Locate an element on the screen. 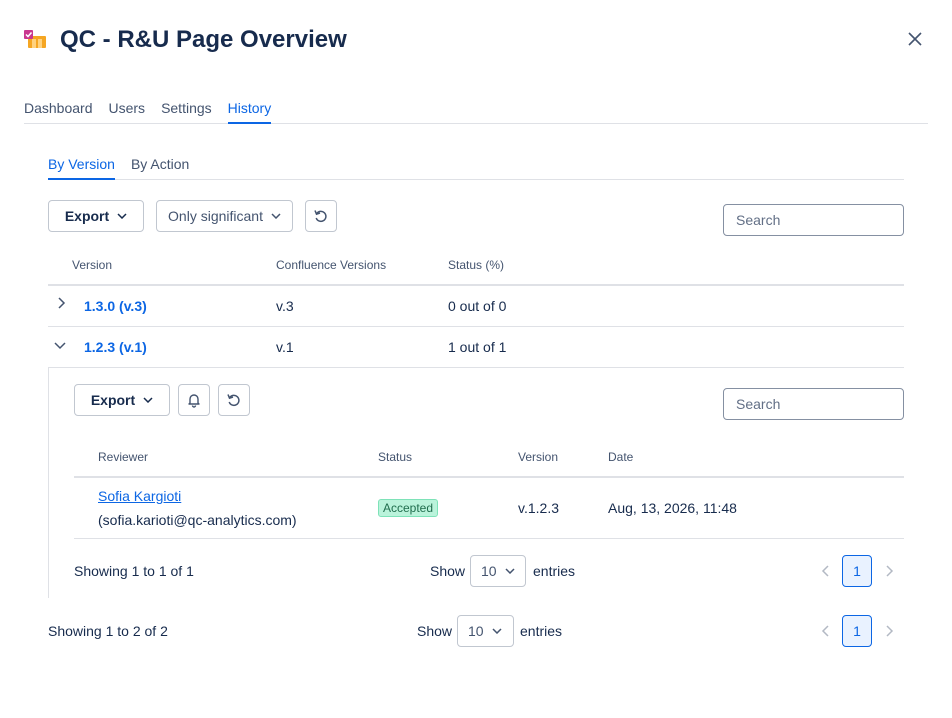 The height and width of the screenshot is (718, 952). filter-label: Only significant is located at coordinates (215, 216).